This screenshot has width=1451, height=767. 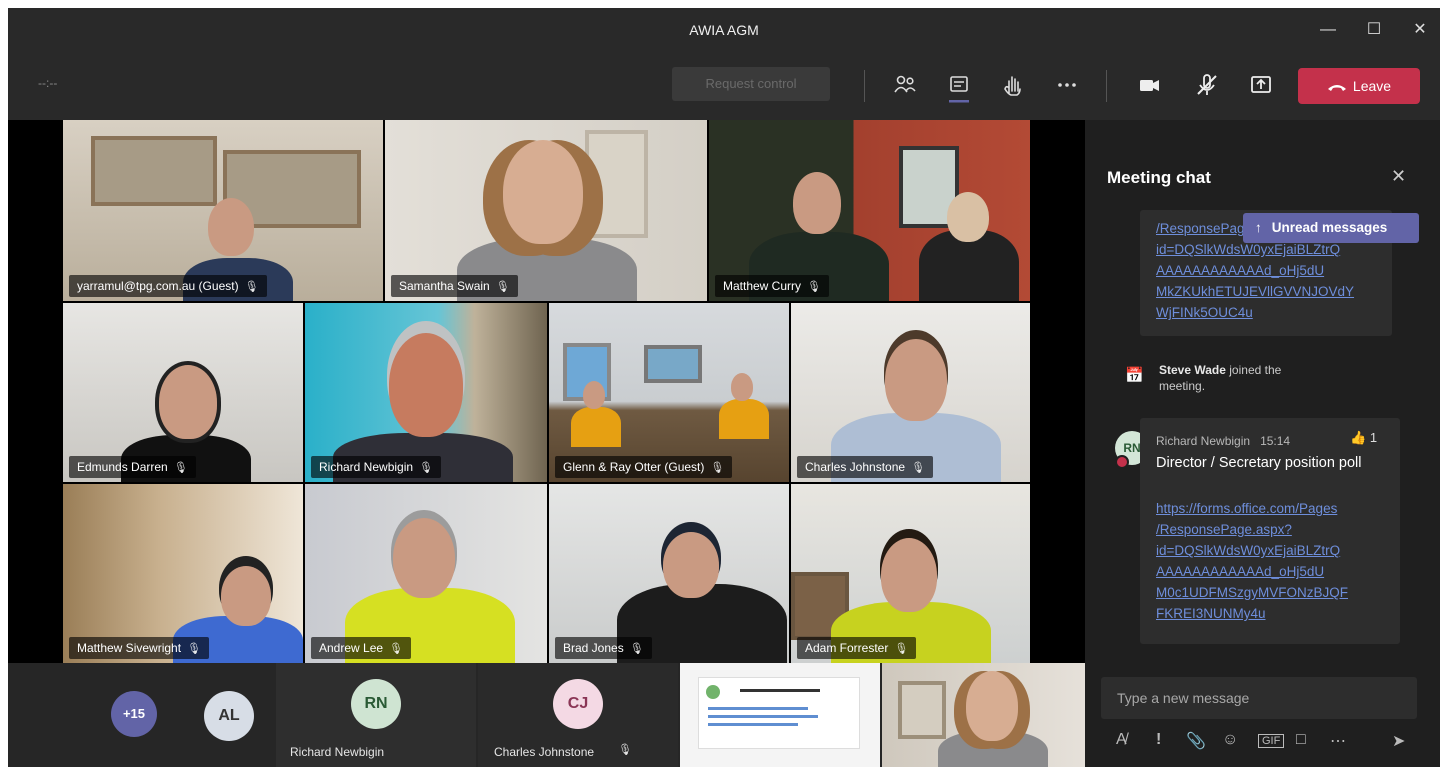 I want to click on video-tile: Brad Jones 🎙, so click(x=669, y=573).